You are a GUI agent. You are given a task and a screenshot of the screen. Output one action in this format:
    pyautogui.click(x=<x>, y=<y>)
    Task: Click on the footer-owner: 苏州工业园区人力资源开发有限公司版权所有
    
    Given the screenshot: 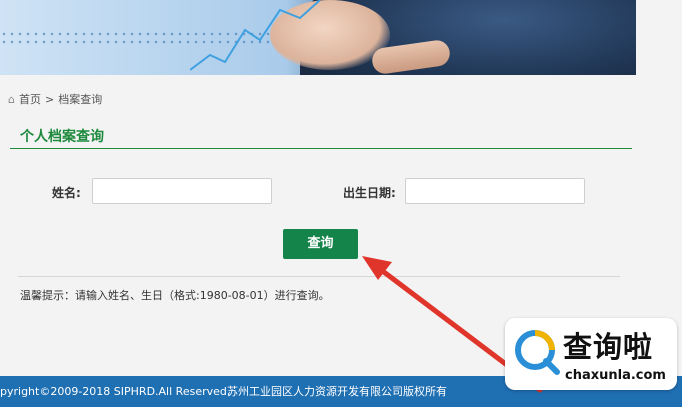 What is the action you would take?
    pyautogui.click(x=337, y=391)
    